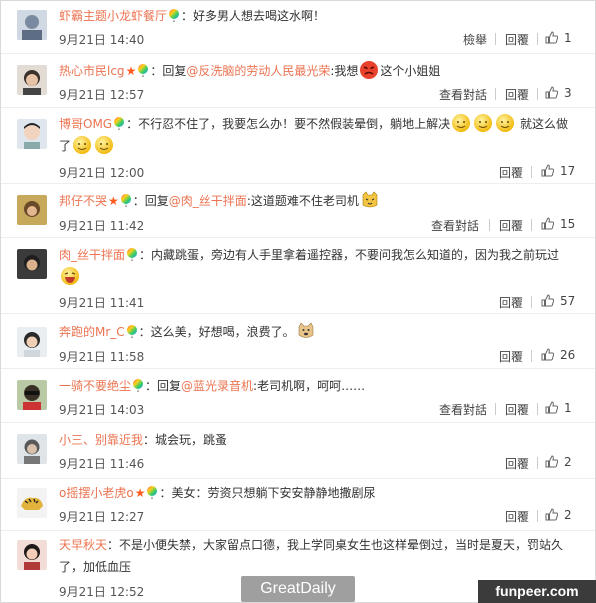 The width and height of the screenshot is (596, 603). Describe the element at coordinates (92, 71) in the screenshot. I see `username-link: 热心市民lcg` at that location.